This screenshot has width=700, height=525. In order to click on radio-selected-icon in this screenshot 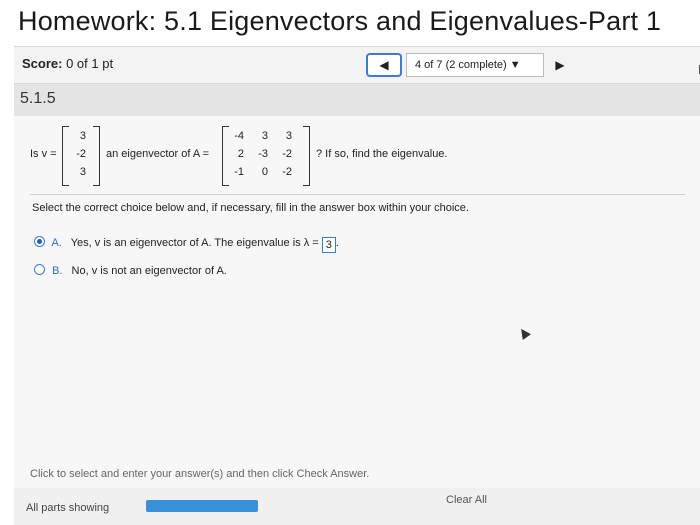, I will do `click(39, 241)`.